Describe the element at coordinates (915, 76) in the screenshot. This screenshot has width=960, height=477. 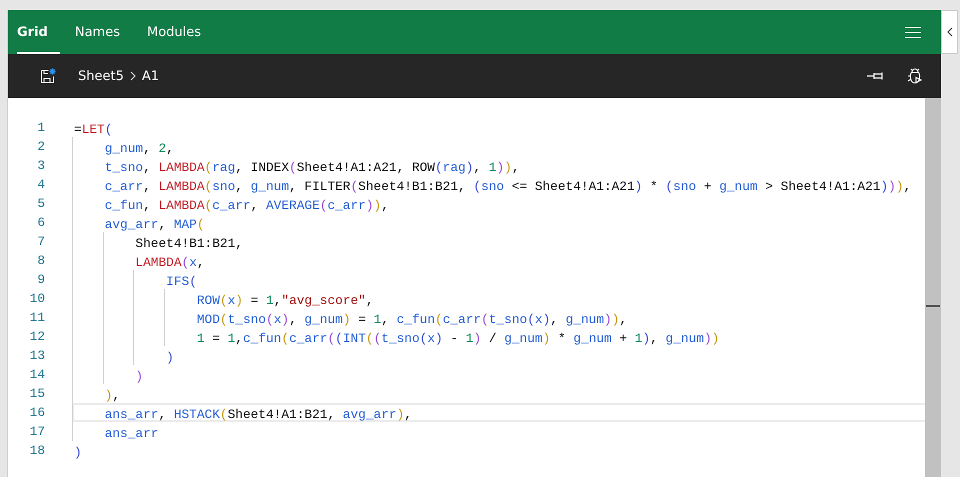
I see `bug-icon` at that location.